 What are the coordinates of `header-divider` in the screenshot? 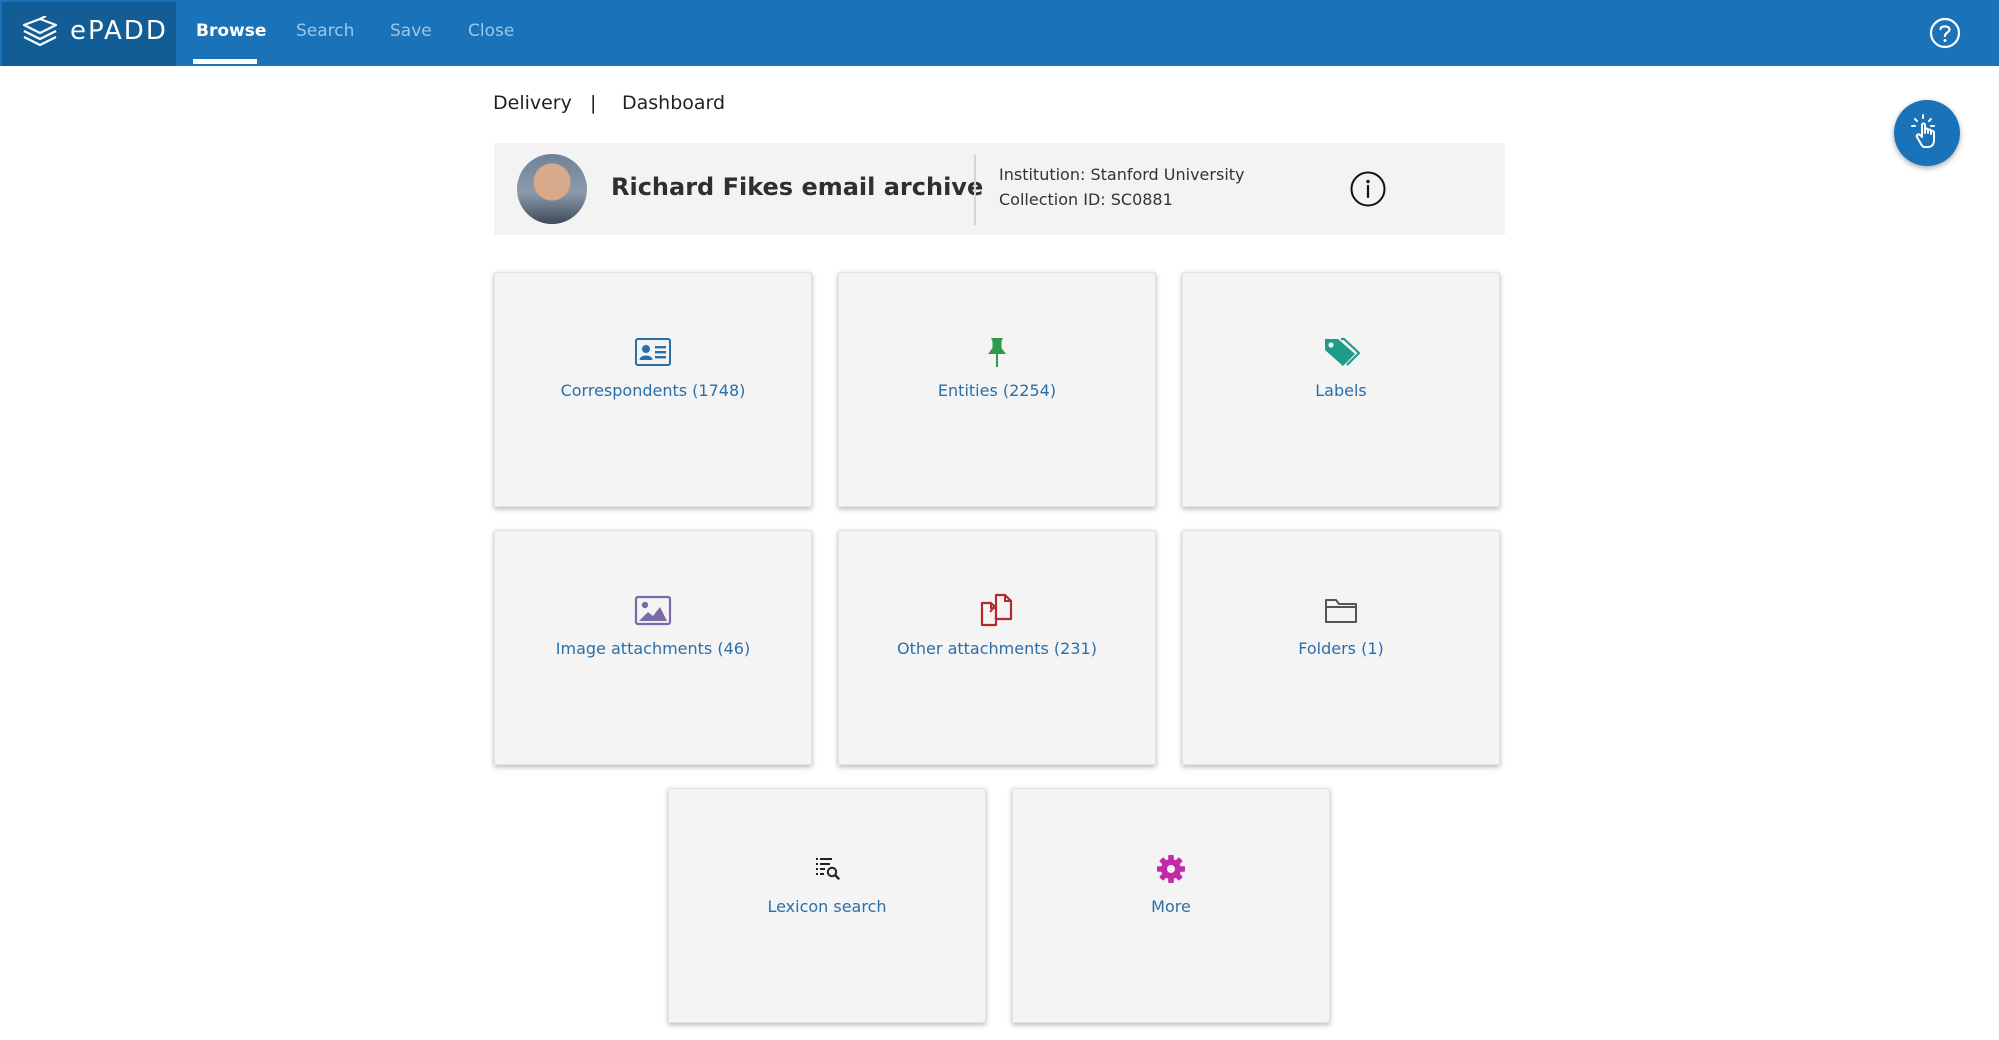 It's located at (975, 190).